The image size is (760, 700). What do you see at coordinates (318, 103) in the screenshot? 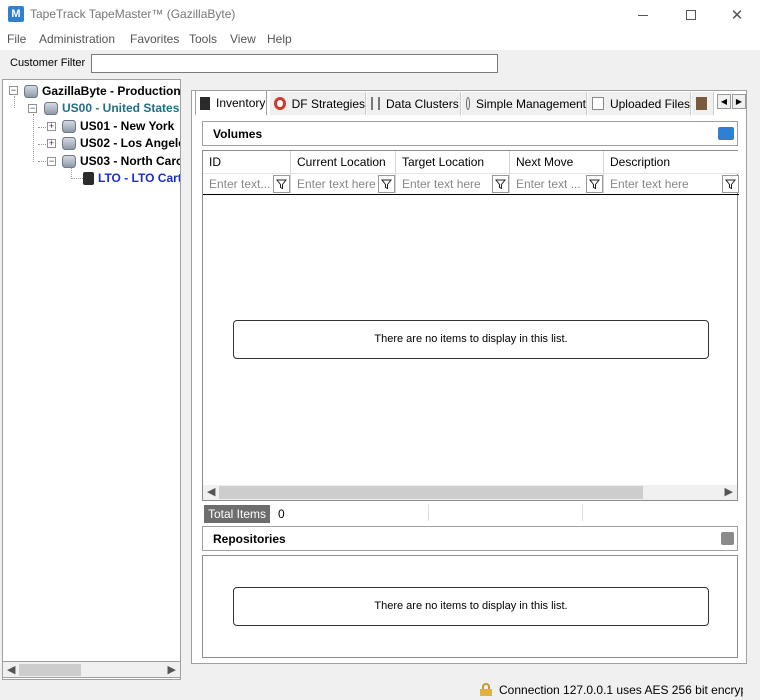
I see `tab-df-strategies: DF Strategies` at bounding box center [318, 103].